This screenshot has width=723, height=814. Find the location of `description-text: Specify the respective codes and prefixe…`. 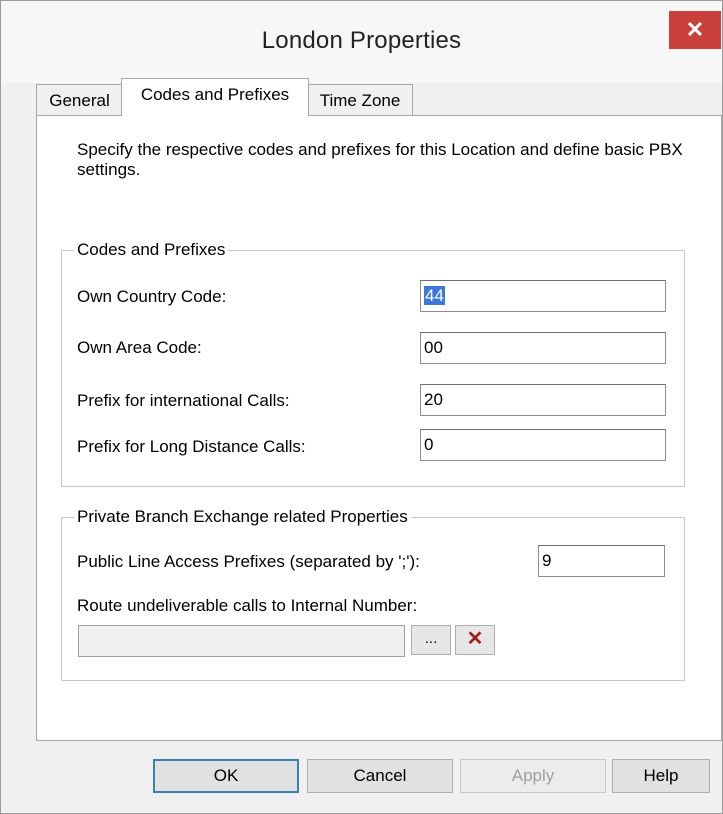

description-text: Specify the respective codes and prefixe… is located at coordinates (380, 159).